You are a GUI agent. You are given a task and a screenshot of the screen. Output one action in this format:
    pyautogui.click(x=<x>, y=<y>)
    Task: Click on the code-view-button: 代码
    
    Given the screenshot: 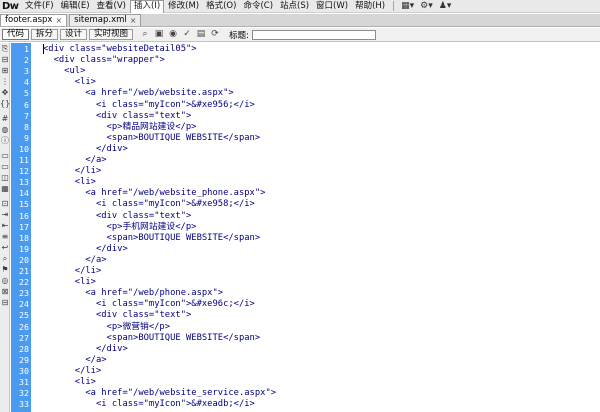 What is the action you would take?
    pyautogui.click(x=16, y=34)
    